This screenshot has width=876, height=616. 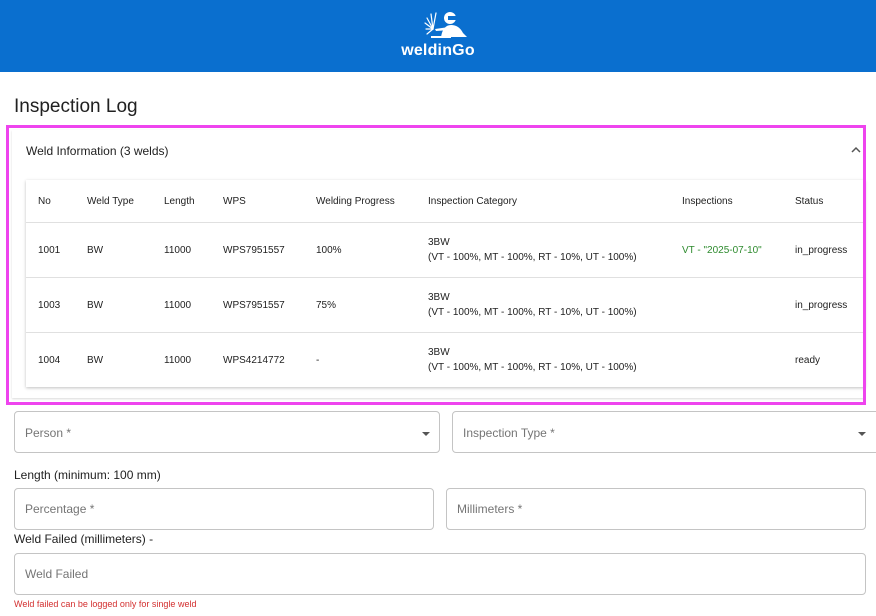 I want to click on inspection-type-placeholder: Inspection Type *, so click(x=509, y=433).